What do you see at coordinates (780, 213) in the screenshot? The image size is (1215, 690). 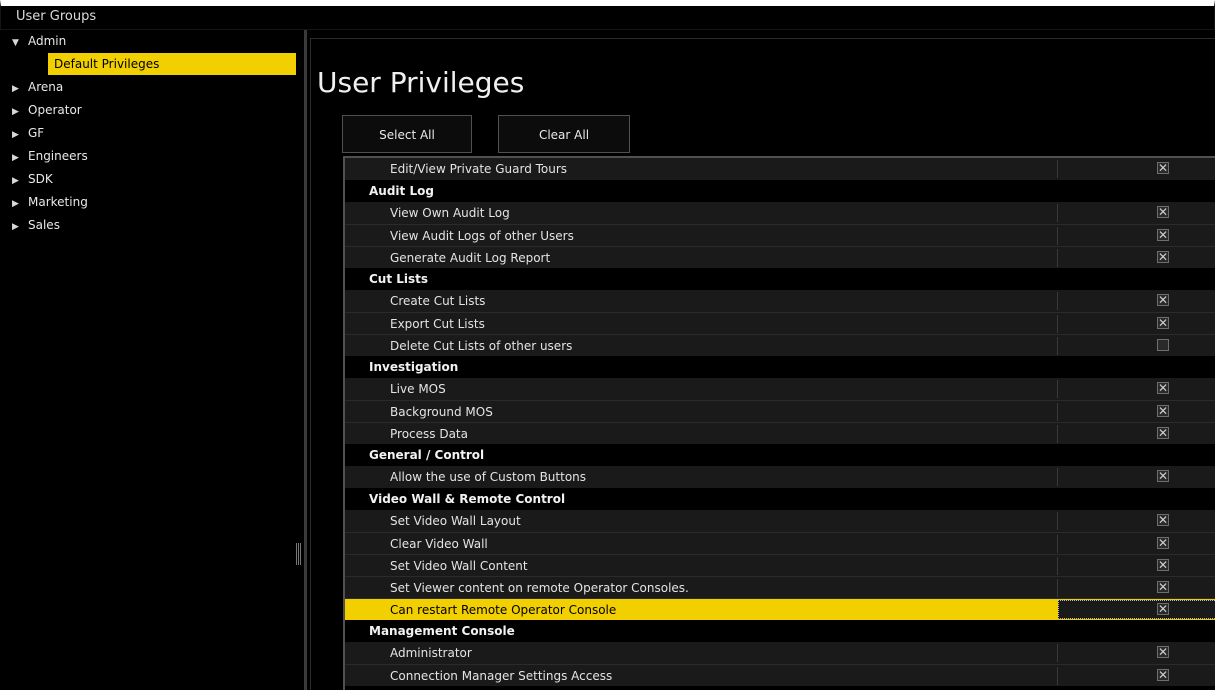 I see `privilege-row: View Own Audit Log ✕` at bounding box center [780, 213].